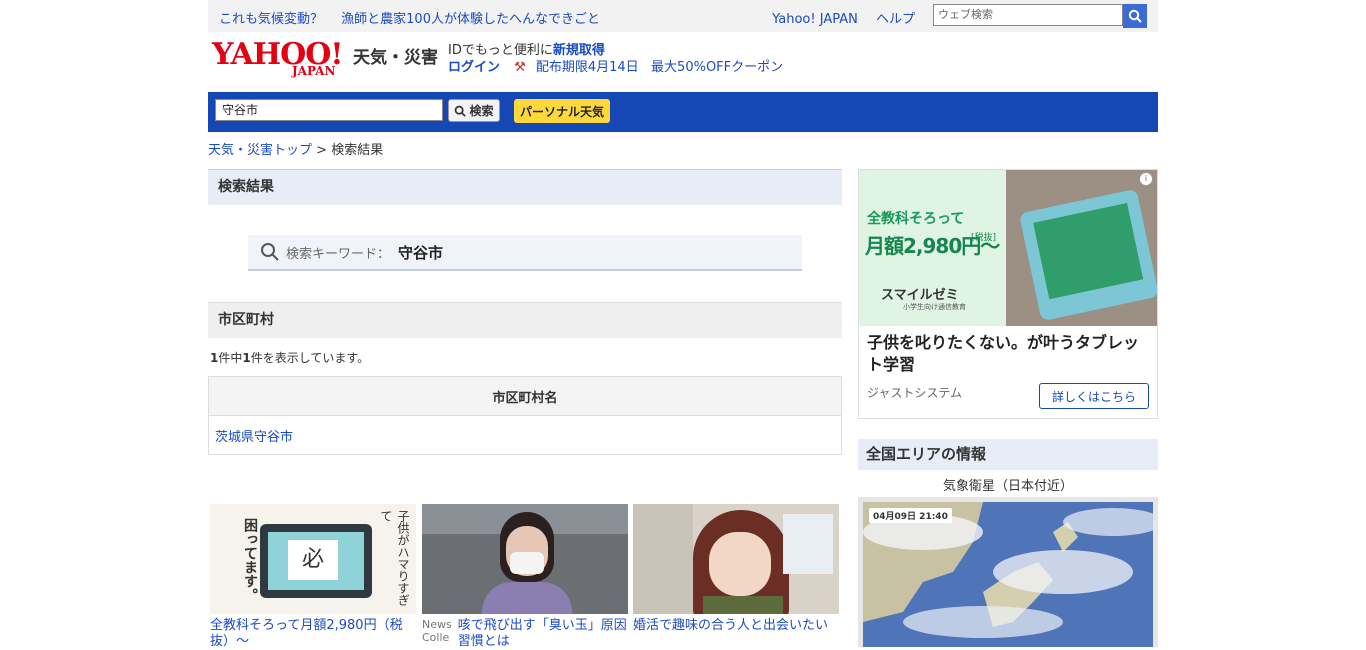 The width and height of the screenshot is (1366, 650). Describe the element at coordinates (394, 558) in the screenshot. I see `ad-image-text-2: 子供がハマりすぎて` at that location.